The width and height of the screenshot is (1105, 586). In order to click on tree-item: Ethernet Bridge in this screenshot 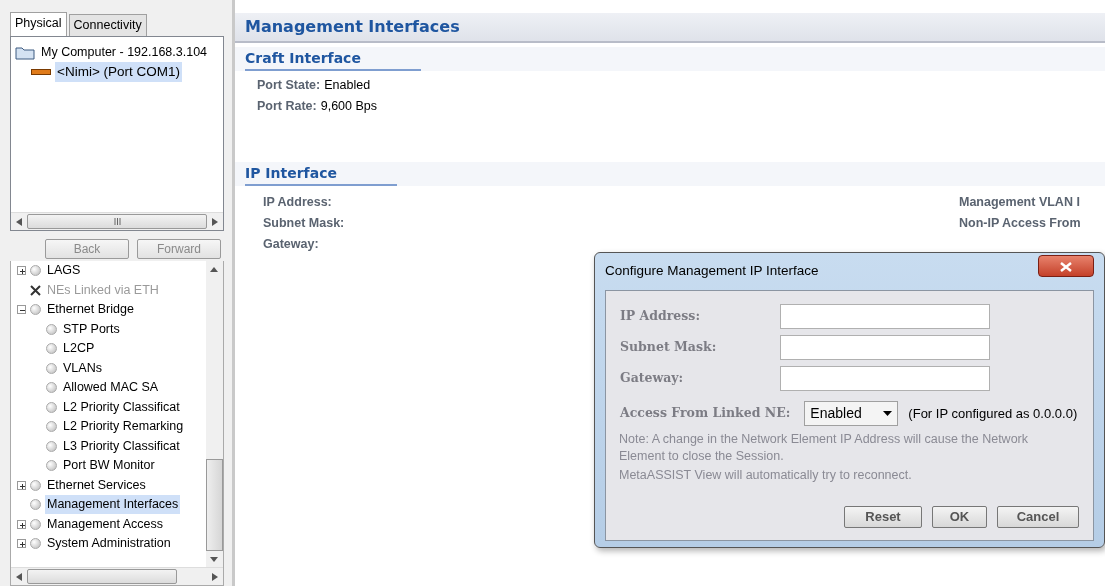, I will do `click(90, 310)`.